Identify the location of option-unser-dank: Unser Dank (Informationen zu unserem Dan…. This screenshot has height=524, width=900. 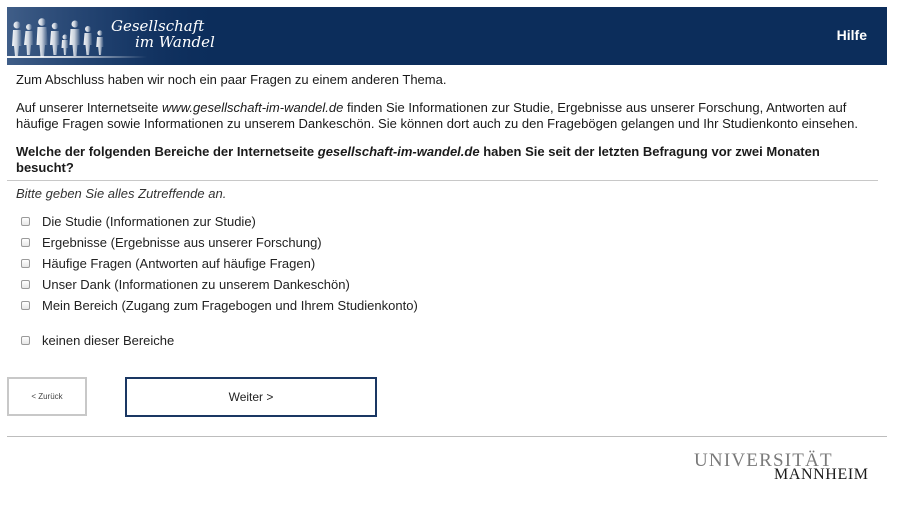
(447, 284).